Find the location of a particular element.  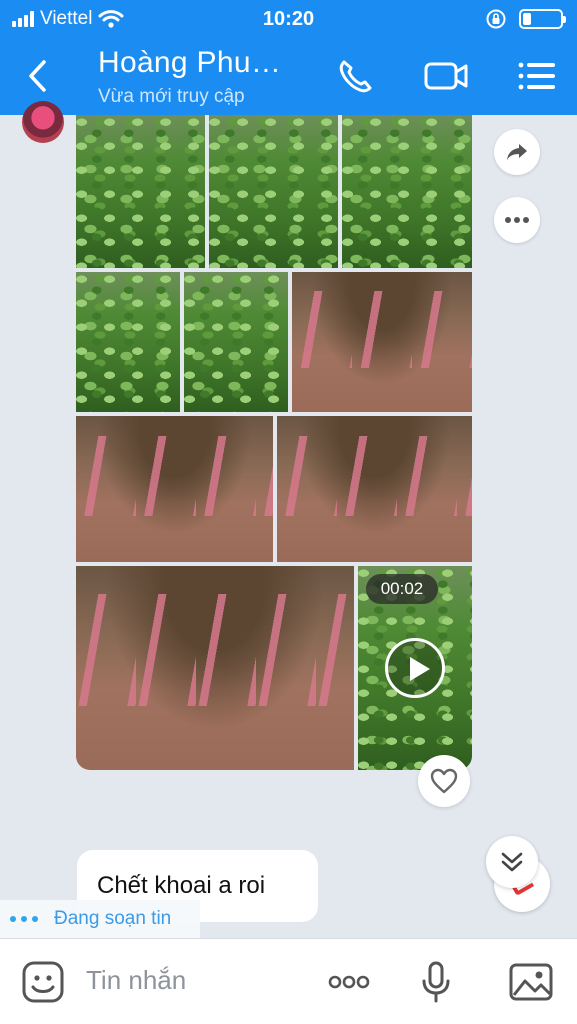

menu-icon is located at coordinates (538, 76).